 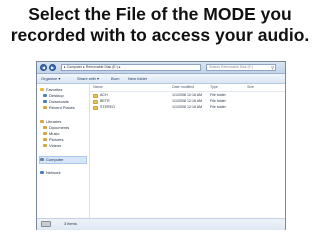 I want to click on file-name: STEREO, so click(x=107, y=107).